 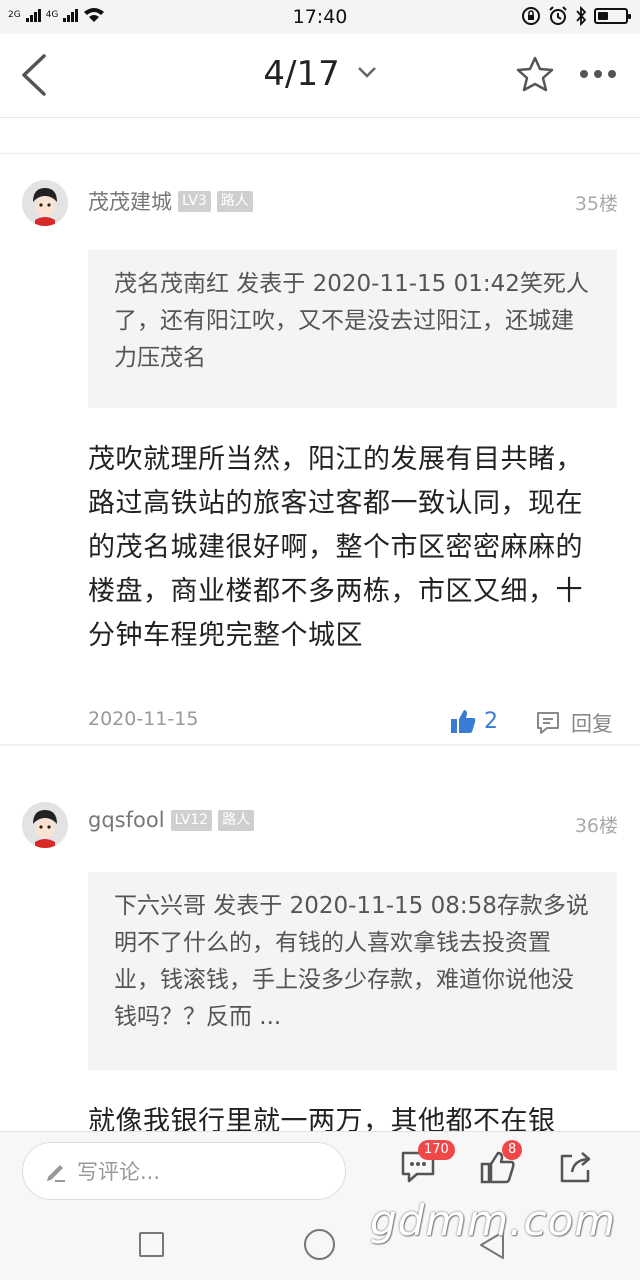 What do you see at coordinates (320, 17) in the screenshot?
I see `status-bar: 2G 4G 17:40` at bounding box center [320, 17].